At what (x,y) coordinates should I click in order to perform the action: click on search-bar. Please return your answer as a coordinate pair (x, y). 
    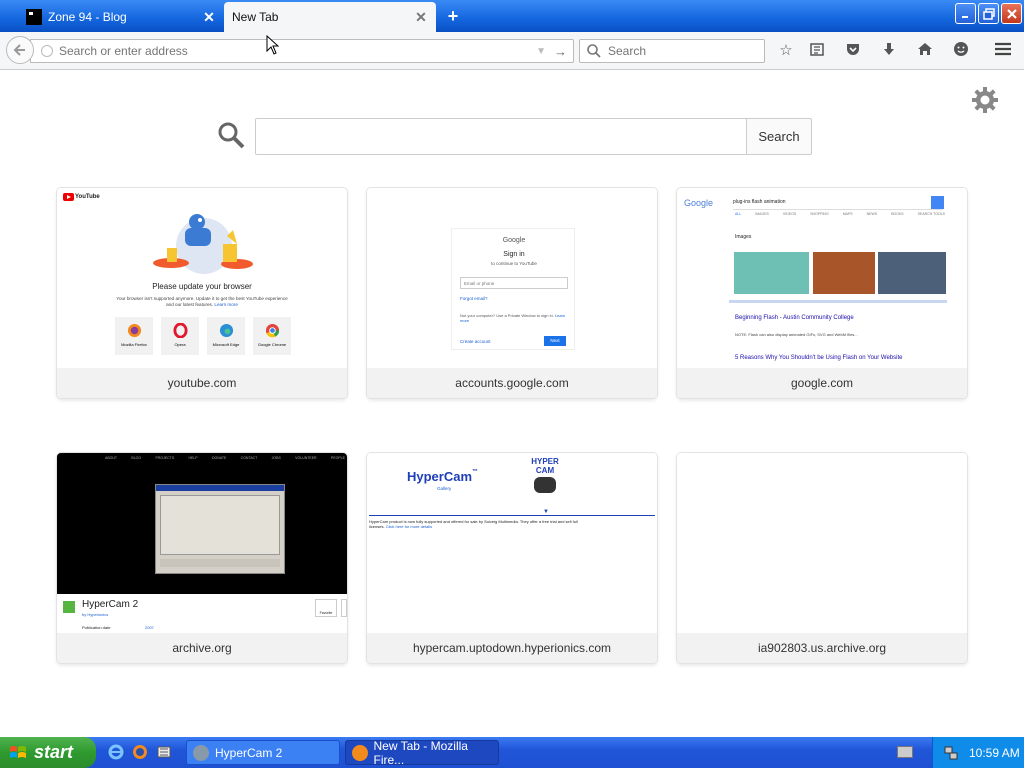
    Looking at the image, I should click on (672, 51).